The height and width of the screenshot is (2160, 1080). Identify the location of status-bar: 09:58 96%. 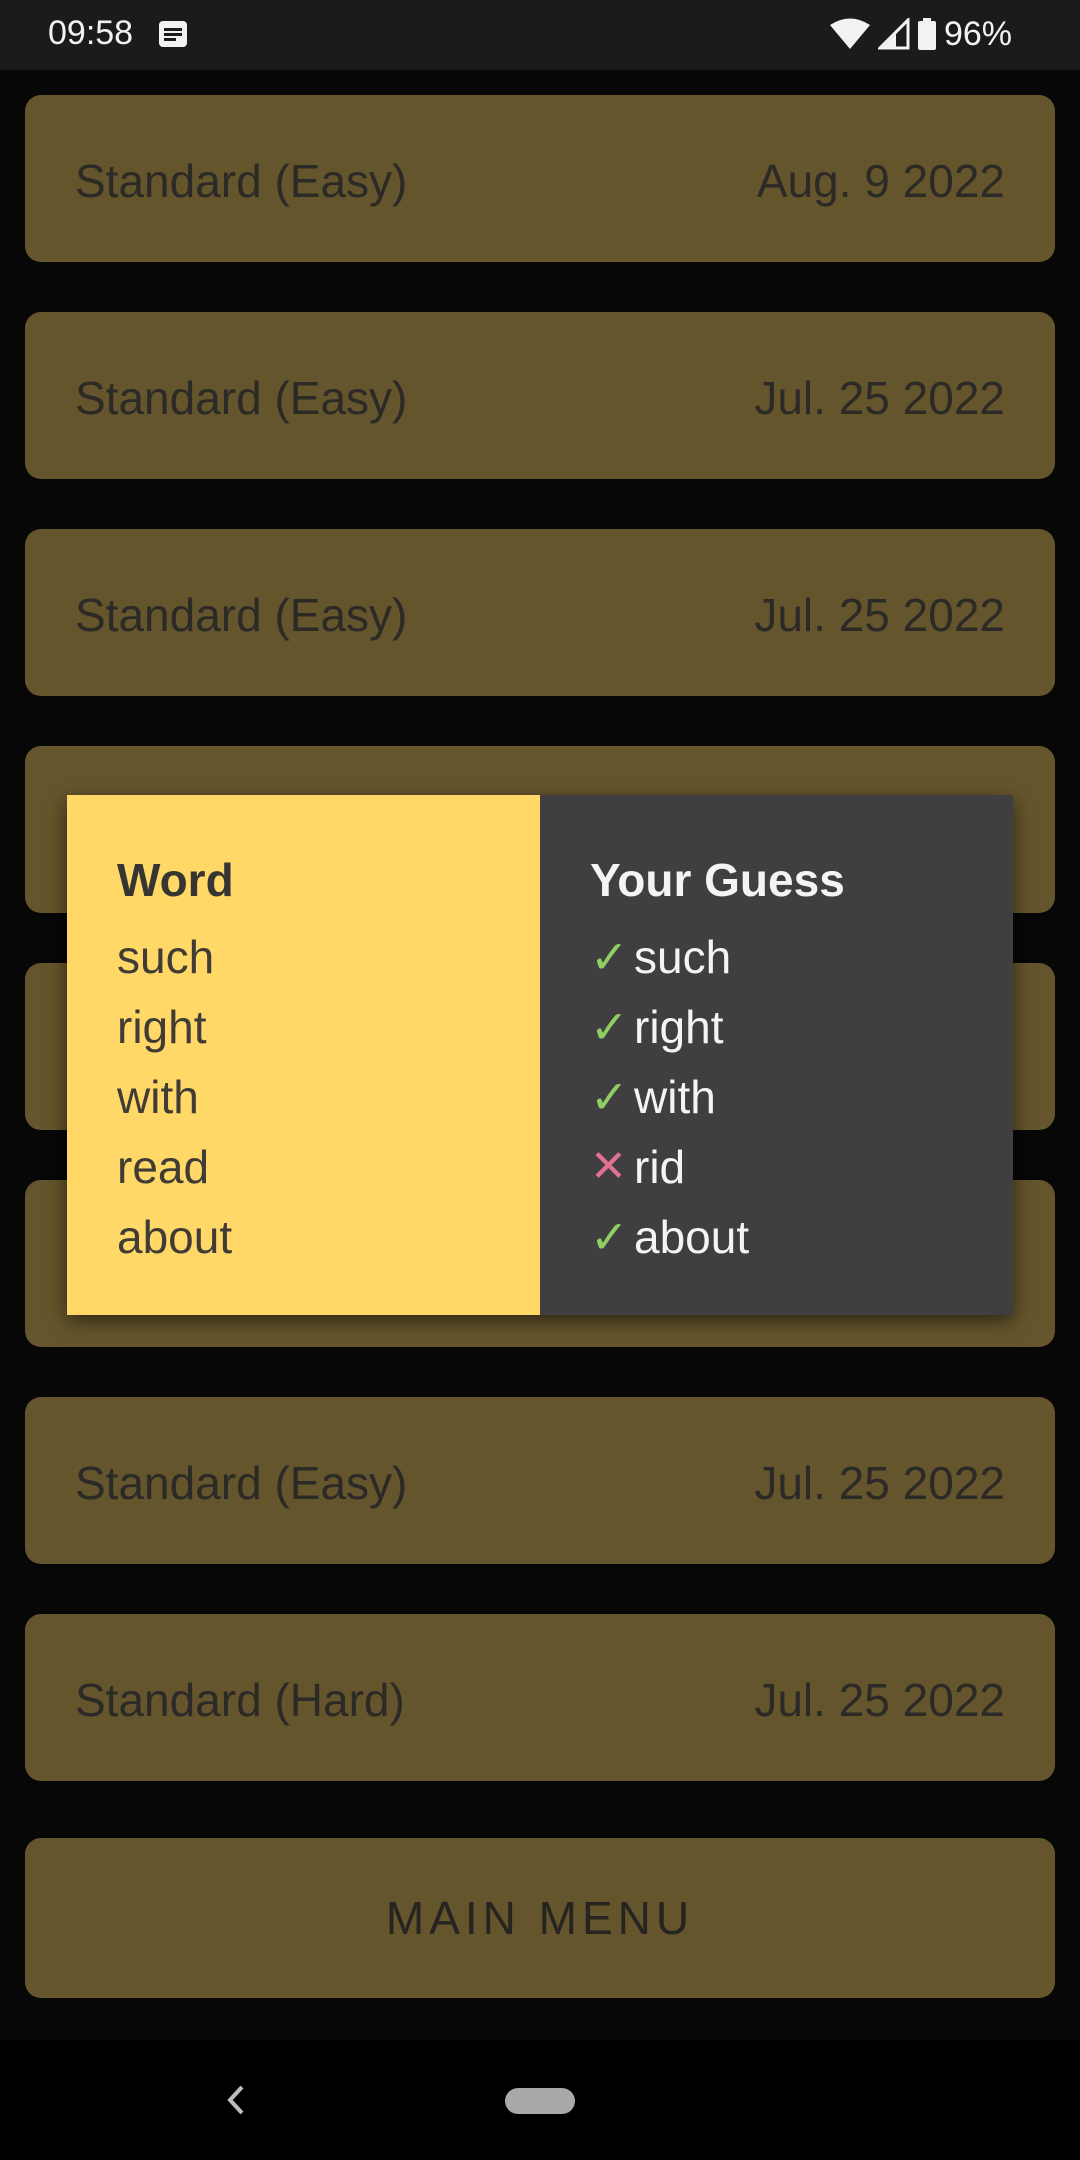
(540, 35).